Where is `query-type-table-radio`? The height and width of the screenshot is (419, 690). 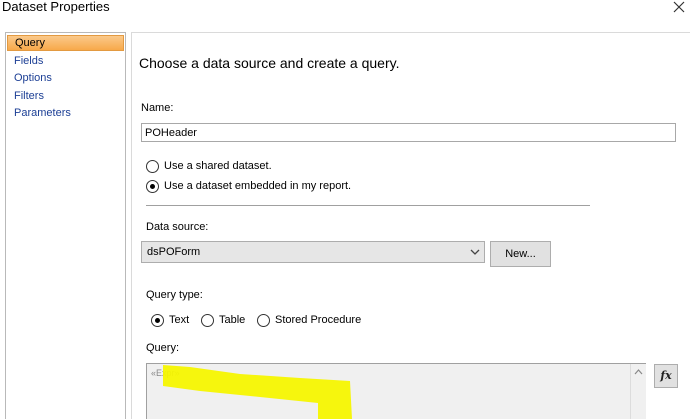 query-type-table-radio is located at coordinates (207, 320).